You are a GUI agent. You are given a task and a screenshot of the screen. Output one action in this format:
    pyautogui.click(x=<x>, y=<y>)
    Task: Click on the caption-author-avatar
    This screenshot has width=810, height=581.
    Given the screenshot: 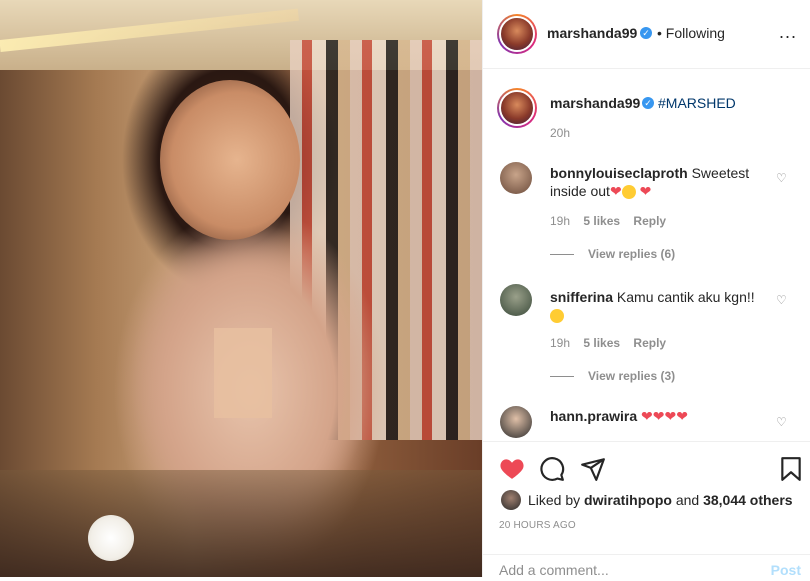 What is the action you would take?
    pyautogui.click(x=517, y=108)
    